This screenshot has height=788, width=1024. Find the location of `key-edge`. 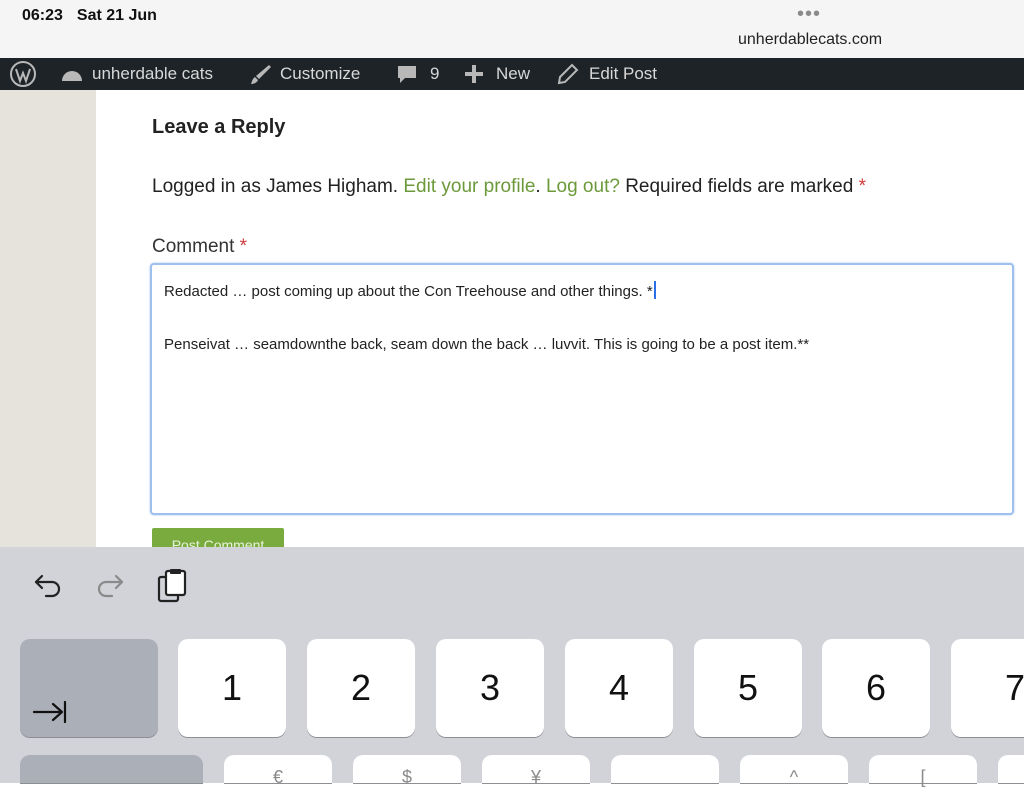

key-edge is located at coordinates (1011, 769).